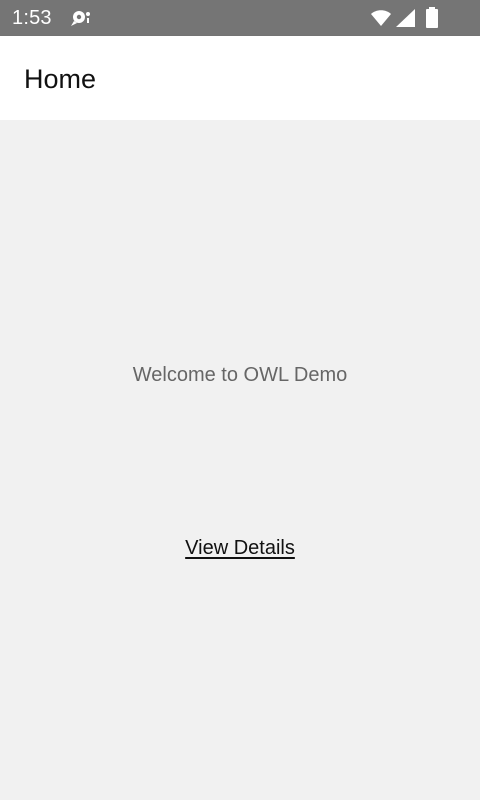  I want to click on view-details-link: View Details, so click(240, 548).